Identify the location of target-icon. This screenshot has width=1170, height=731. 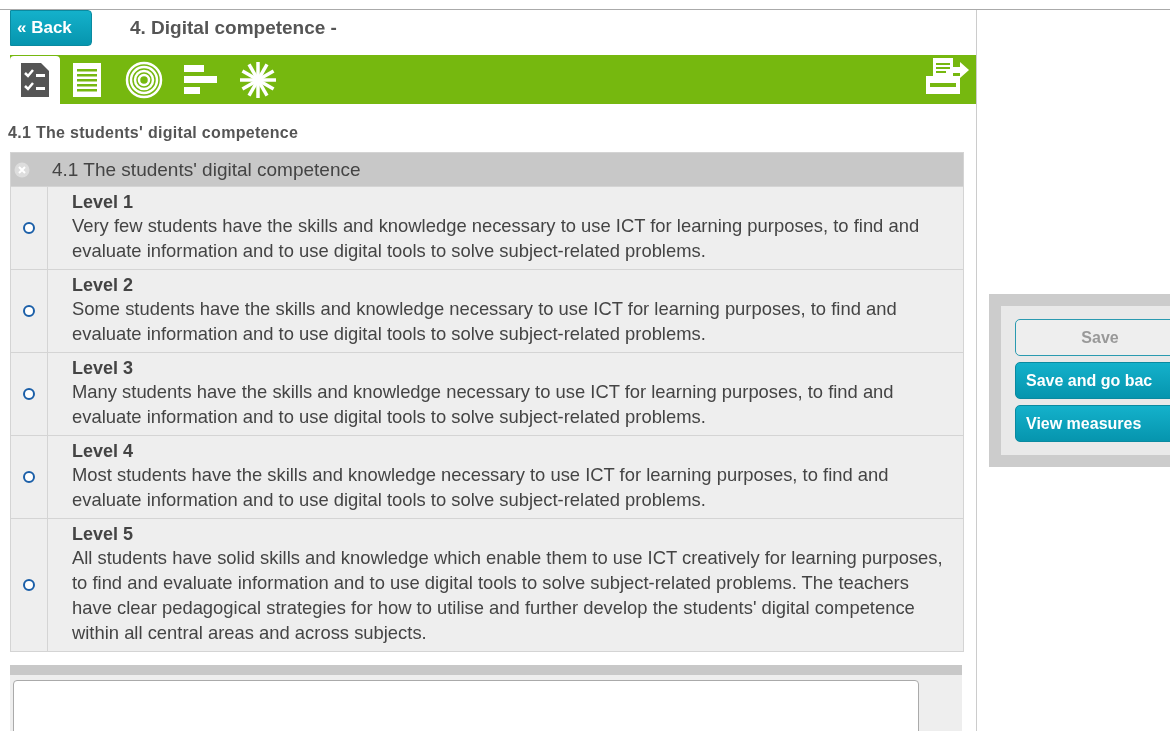
(143, 80).